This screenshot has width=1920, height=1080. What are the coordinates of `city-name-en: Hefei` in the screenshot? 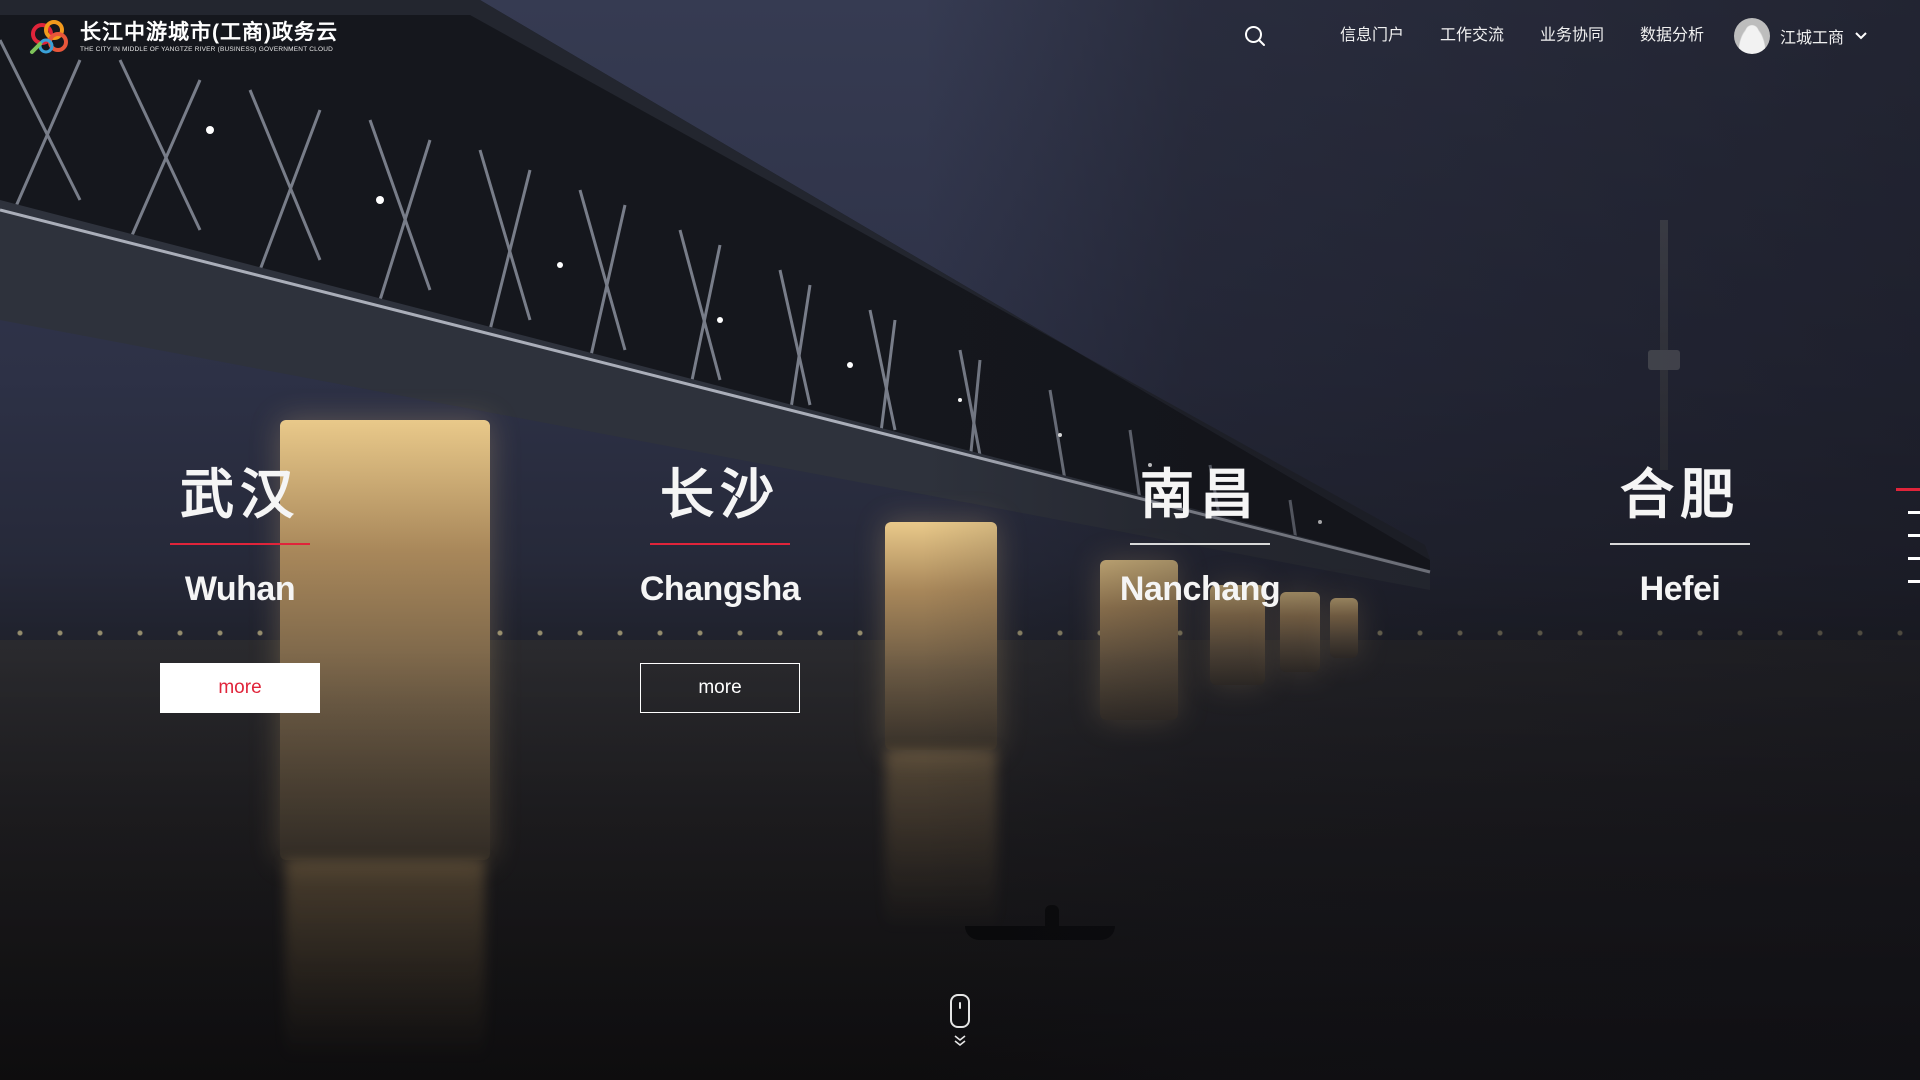 It's located at (1680, 589).